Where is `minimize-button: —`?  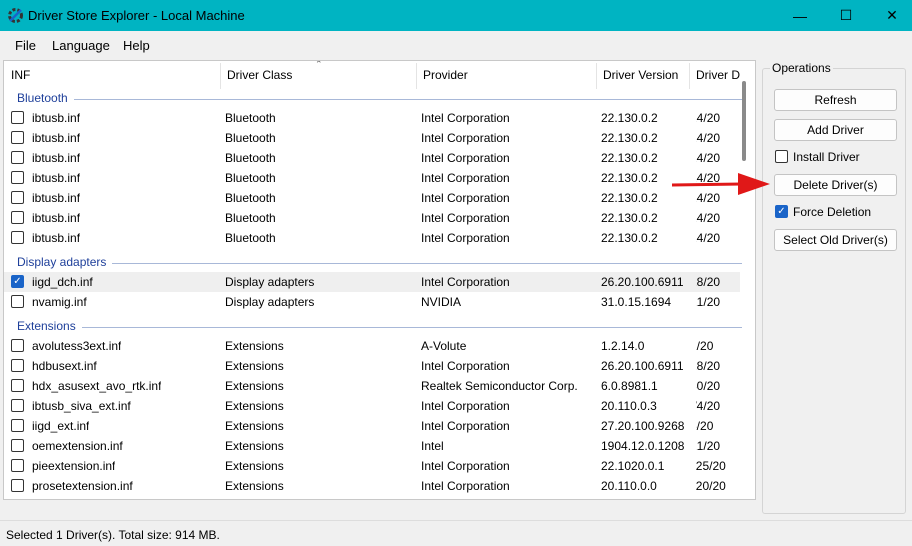 minimize-button: — is located at coordinates (800, 15).